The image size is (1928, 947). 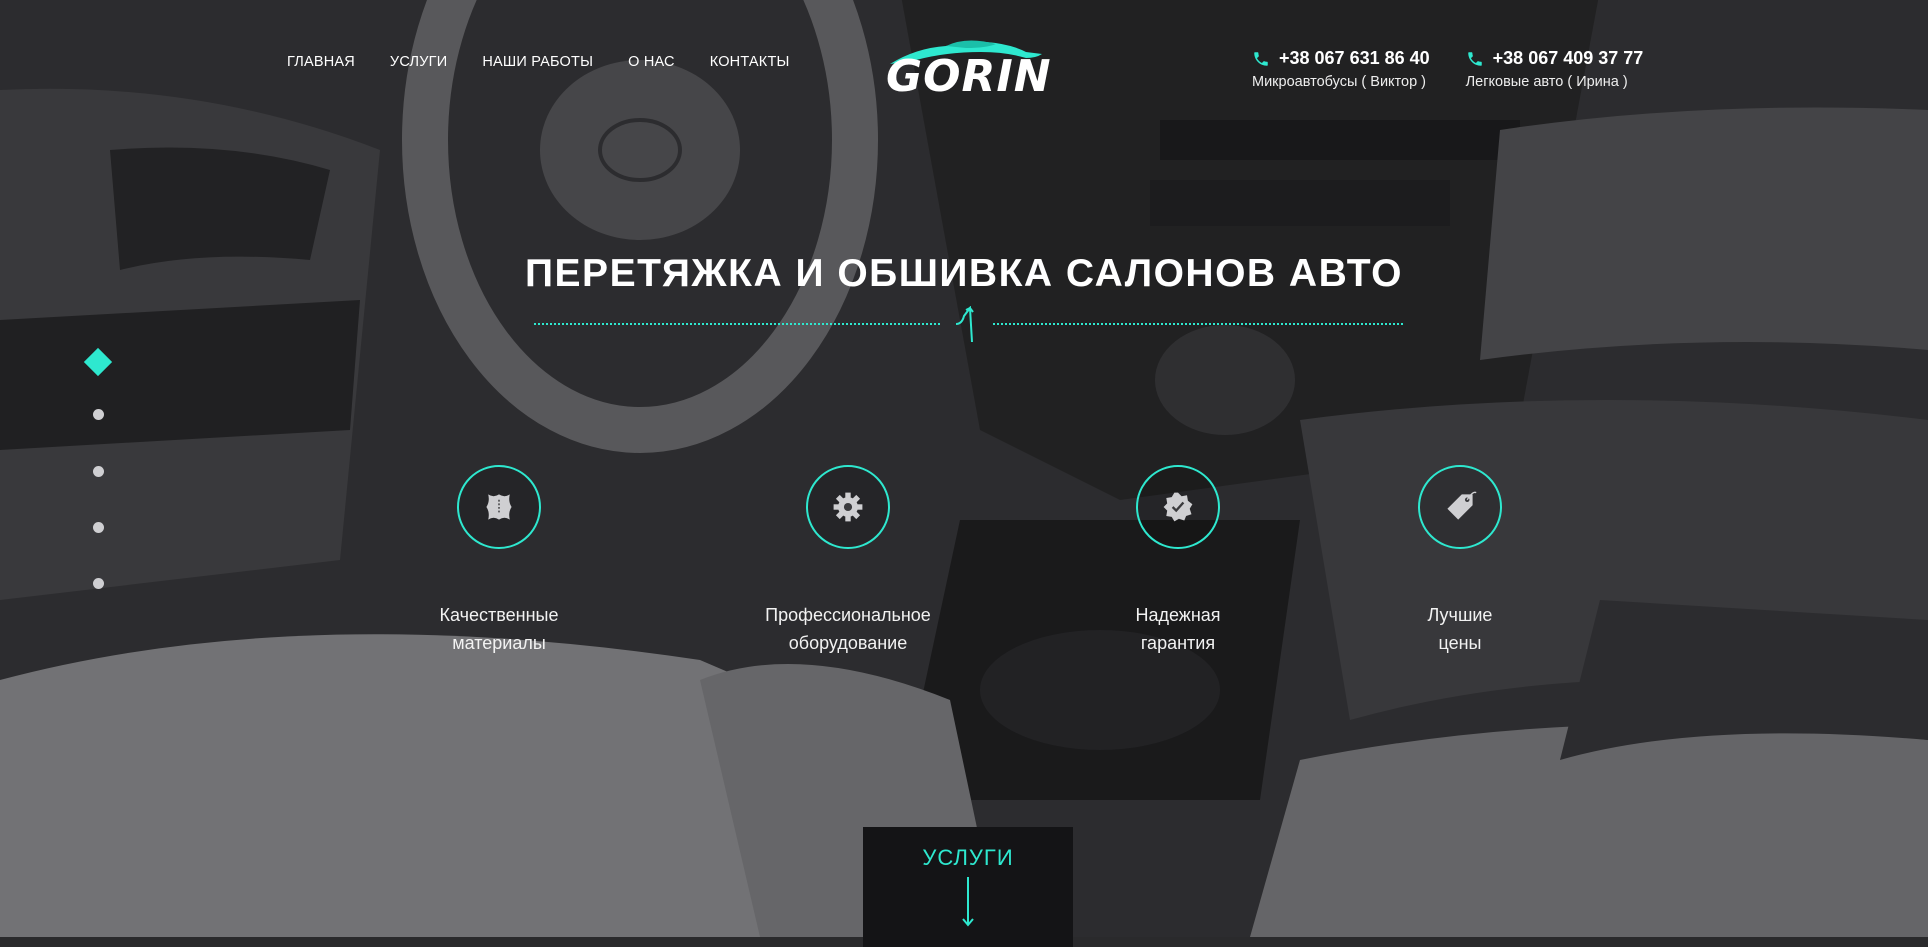 I want to click on logo: GORIN, so click(x=969, y=70).